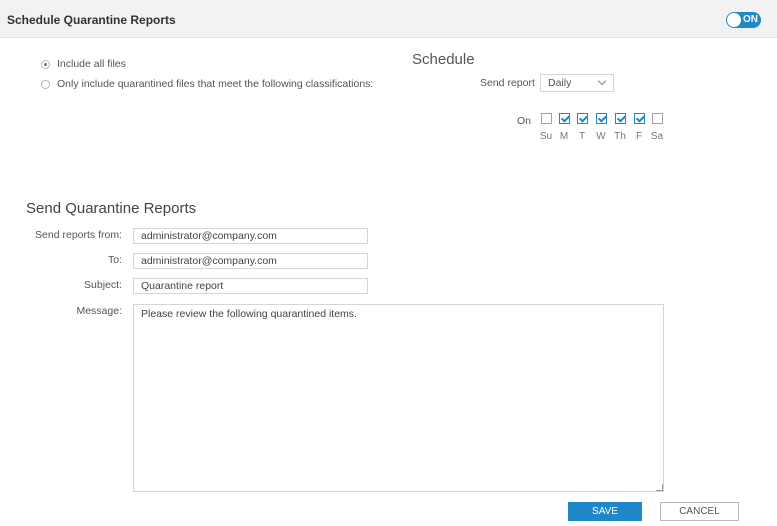 This screenshot has width=777, height=526. What do you see at coordinates (620, 127) in the screenshot?
I see `day-thursday: Th` at bounding box center [620, 127].